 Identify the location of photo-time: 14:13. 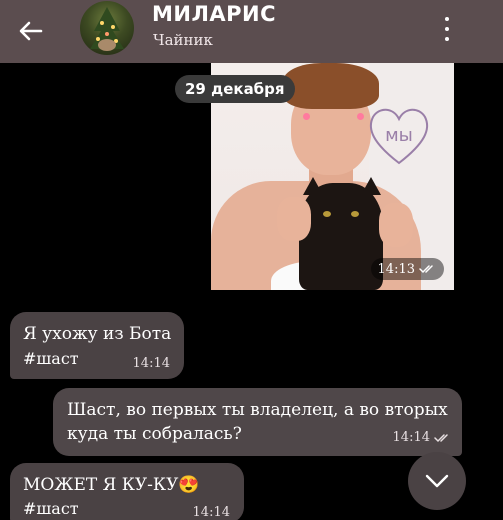
(407, 269).